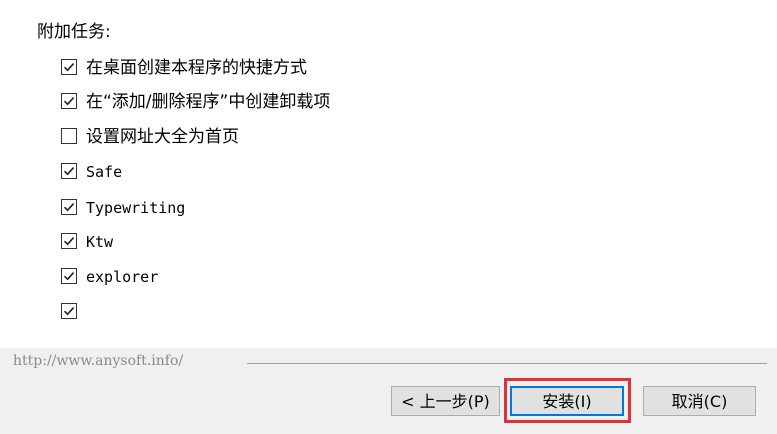  Describe the element at coordinates (162, 137) in the screenshot. I see `option-label: 设置网址大全为首页` at that location.